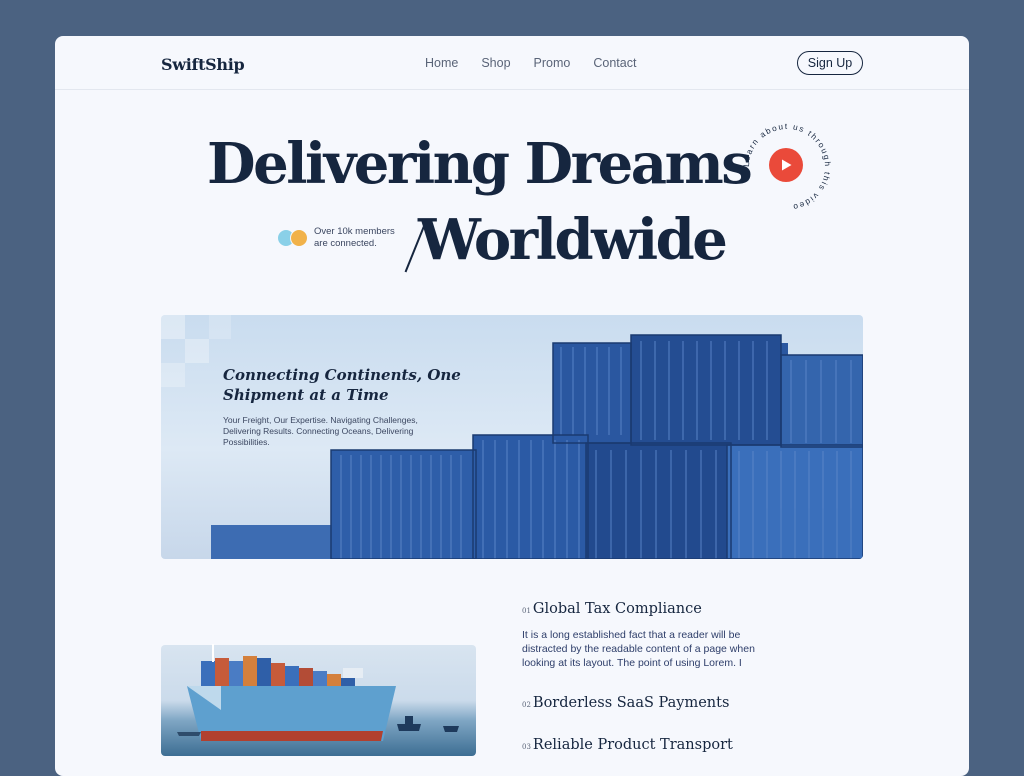 This screenshot has width=1024, height=776. Describe the element at coordinates (573, 240) in the screenshot. I see `hero-title-line2: Worldwide` at that location.